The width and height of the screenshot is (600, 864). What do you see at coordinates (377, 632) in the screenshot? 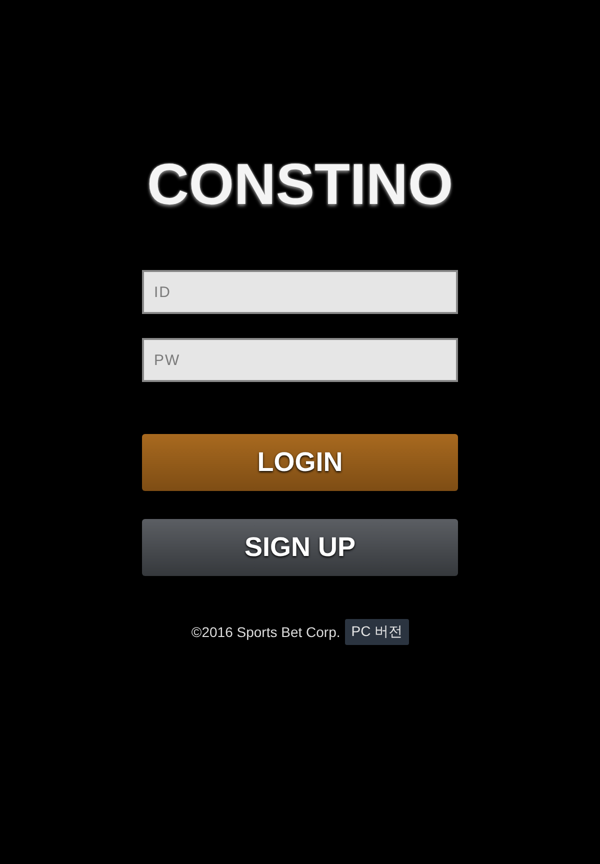
I see `pc-version-link: PC 버전` at bounding box center [377, 632].